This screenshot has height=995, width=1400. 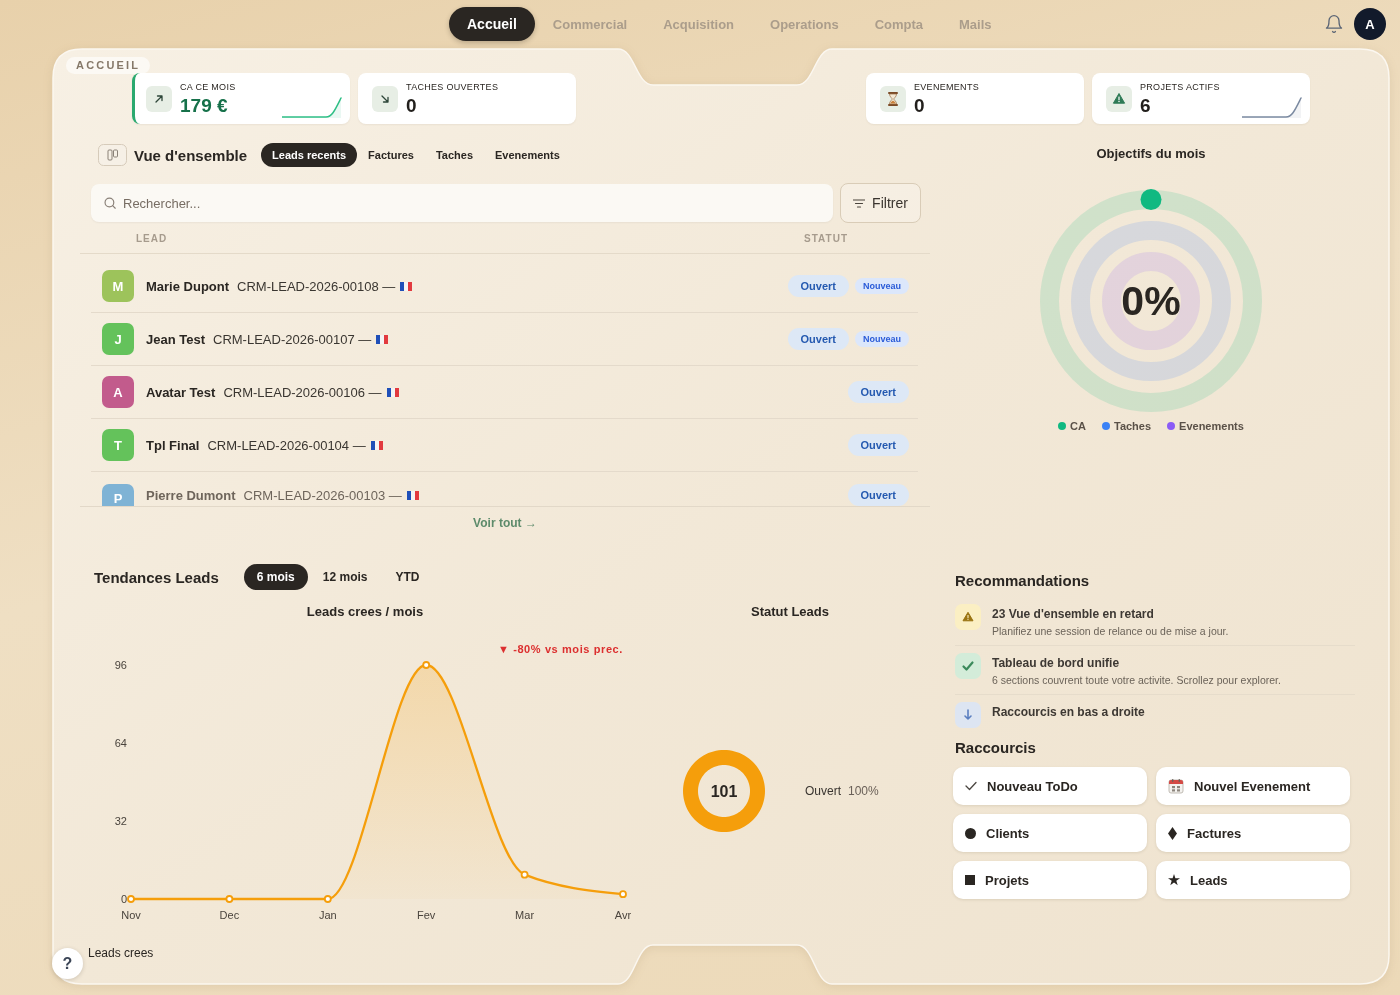 What do you see at coordinates (1211, 426) in the screenshot?
I see `legend-label: Evenements` at bounding box center [1211, 426].